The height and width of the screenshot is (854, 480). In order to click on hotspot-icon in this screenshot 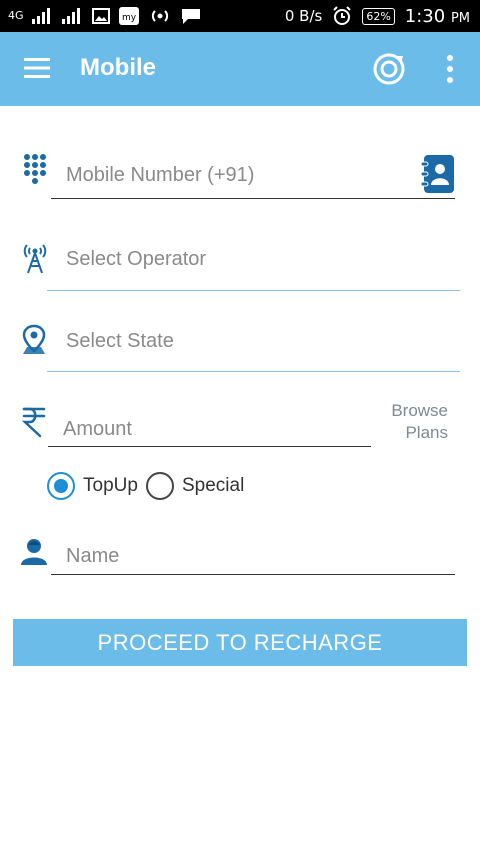, I will do `click(159, 16)`.